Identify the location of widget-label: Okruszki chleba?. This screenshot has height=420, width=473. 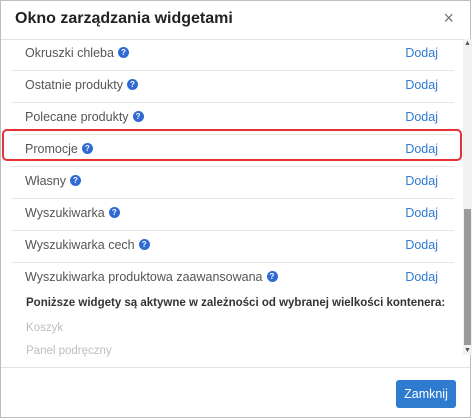
(77, 53).